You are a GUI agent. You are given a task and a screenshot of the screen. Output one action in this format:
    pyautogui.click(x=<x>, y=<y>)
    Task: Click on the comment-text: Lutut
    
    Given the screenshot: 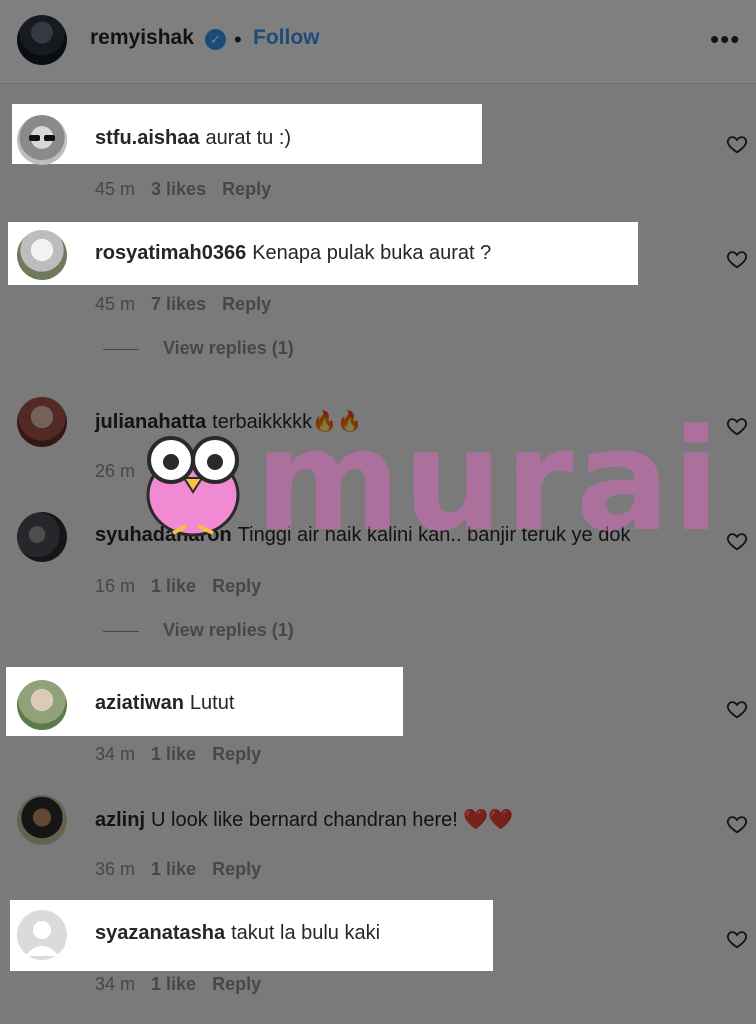 What is the action you would take?
    pyautogui.click(x=212, y=703)
    